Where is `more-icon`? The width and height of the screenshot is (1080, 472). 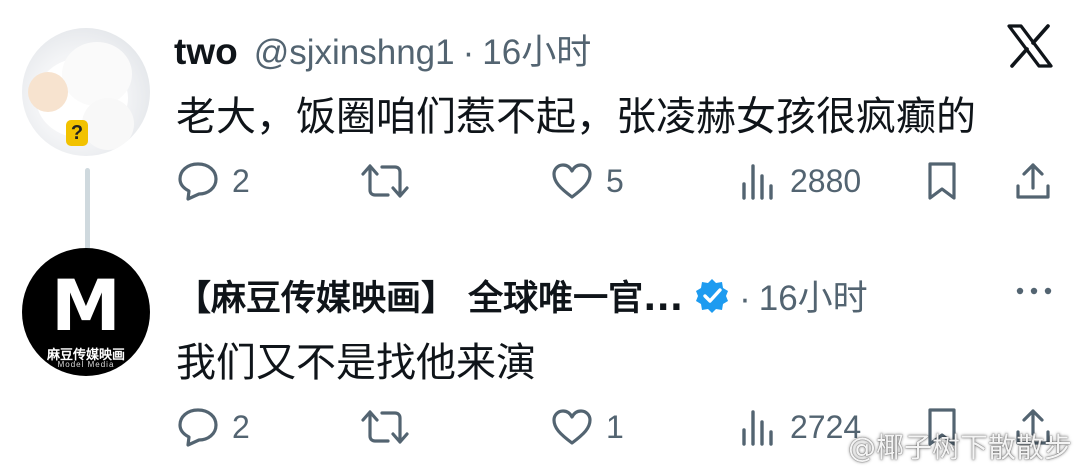 more-icon is located at coordinates (1034, 292).